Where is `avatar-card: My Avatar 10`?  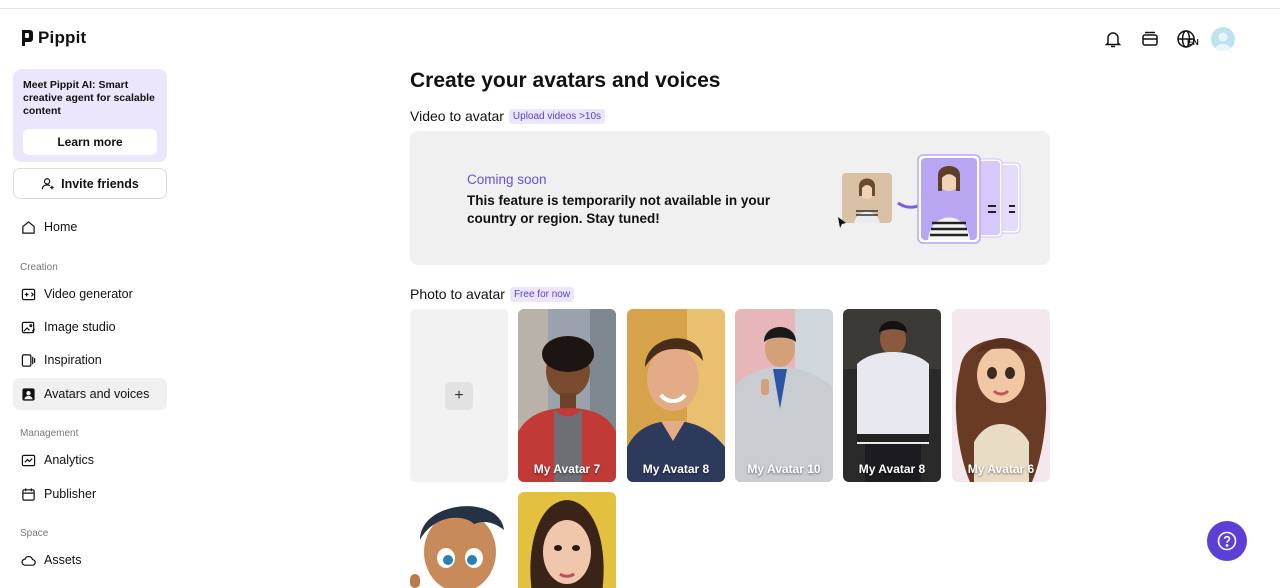 avatar-card: My Avatar 10 is located at coordinates (784, 395).